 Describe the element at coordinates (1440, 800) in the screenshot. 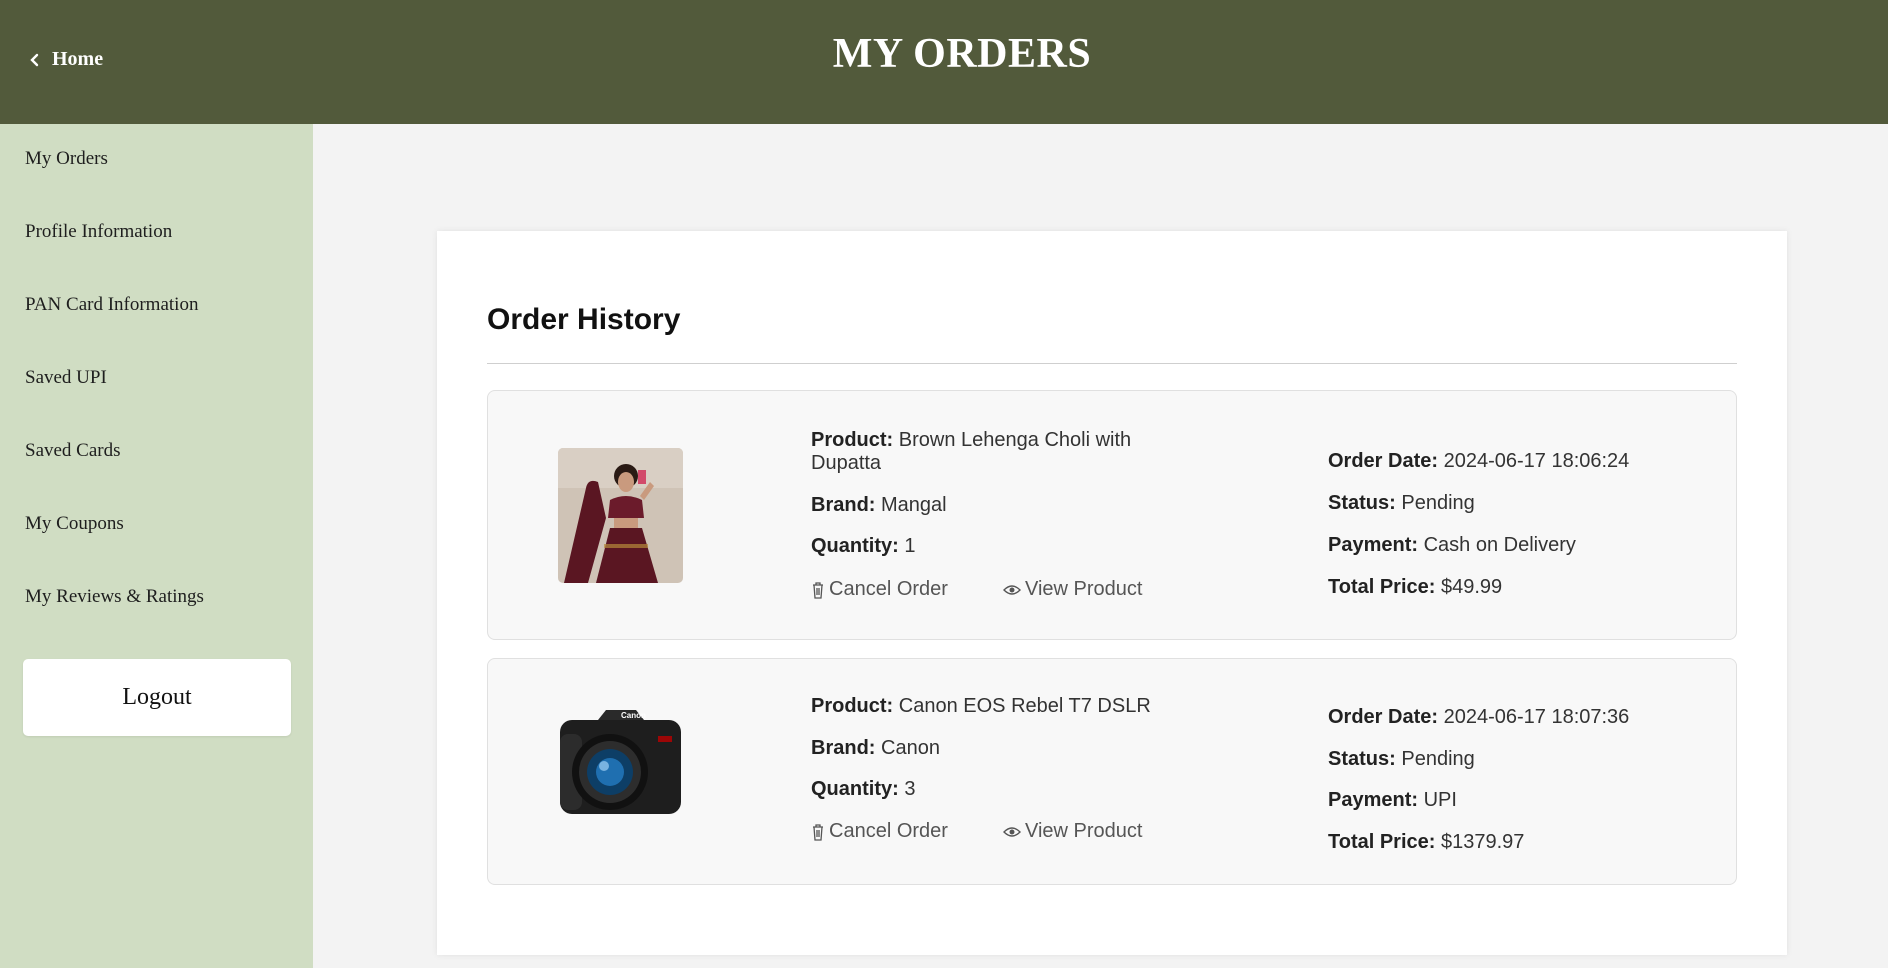

I see `payment-value: UPI` at that location.